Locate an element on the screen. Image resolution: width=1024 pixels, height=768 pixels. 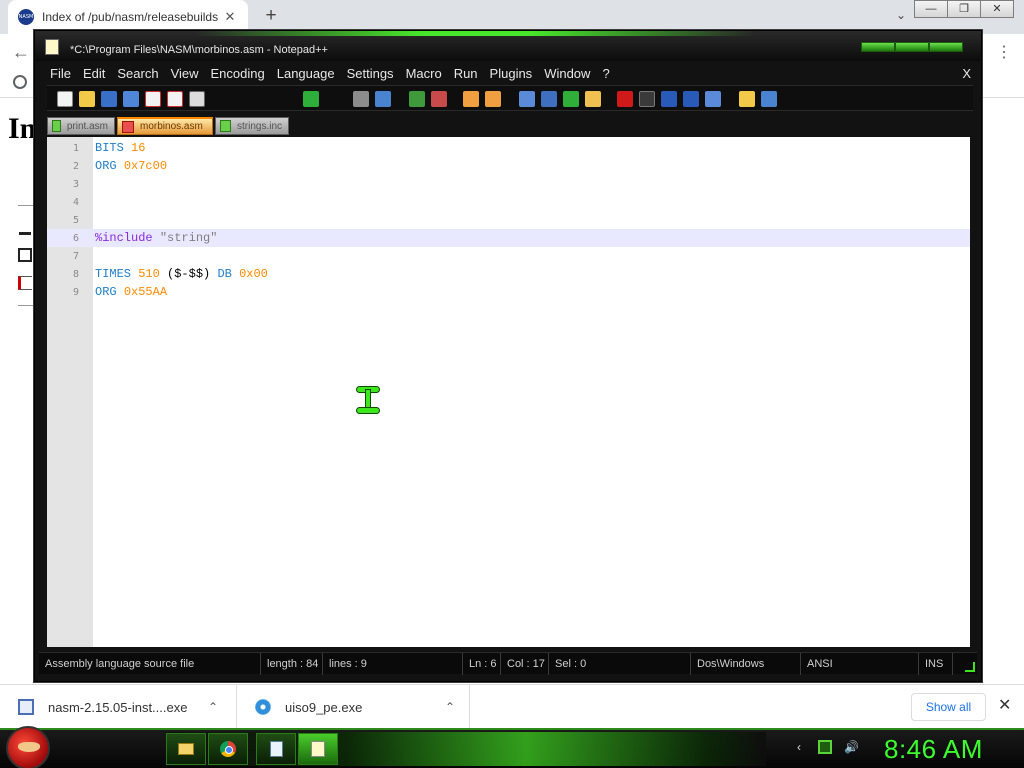
spell-check-icon is located at coordinates (769, 99).